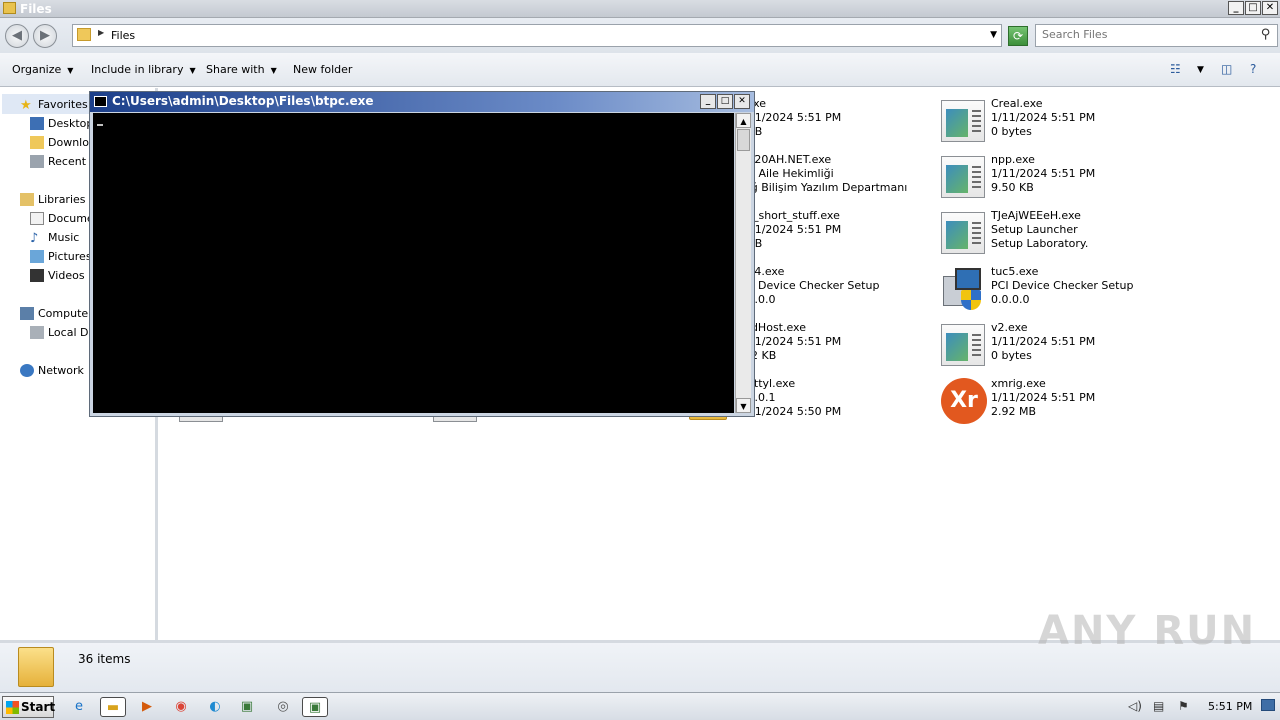 The image size is (1280, 720). What do you see at coordinates (70, 256) in the screenshot?
I see `nav-pictures-label: Pictures` at bounding box center [70, 256].